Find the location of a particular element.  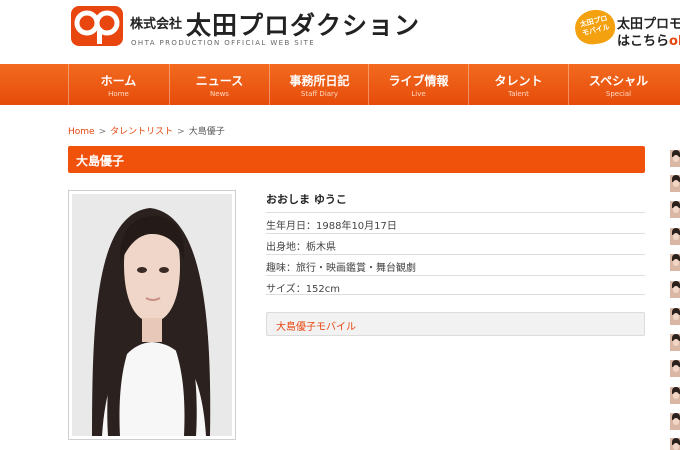

nav-sublabel: Talent is located at coordinates (518, 94).